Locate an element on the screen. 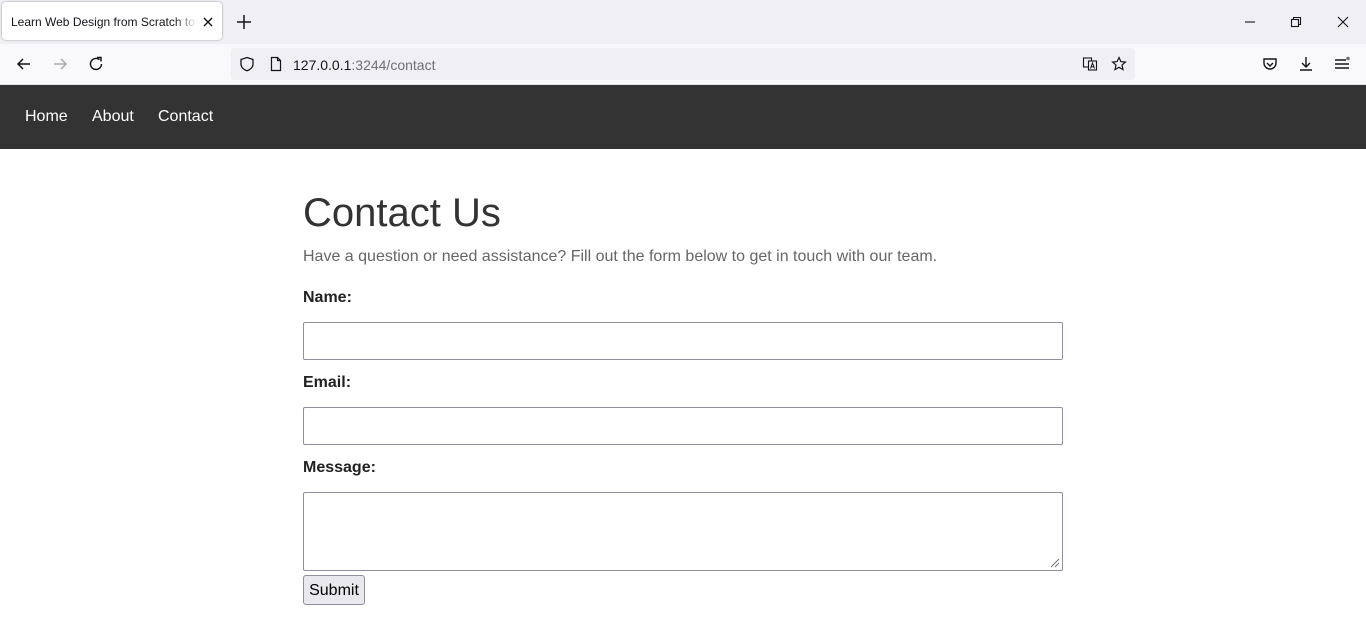  tab-title: Learn Web Design from Scratch to Pro is located at coordinates (104, 22).